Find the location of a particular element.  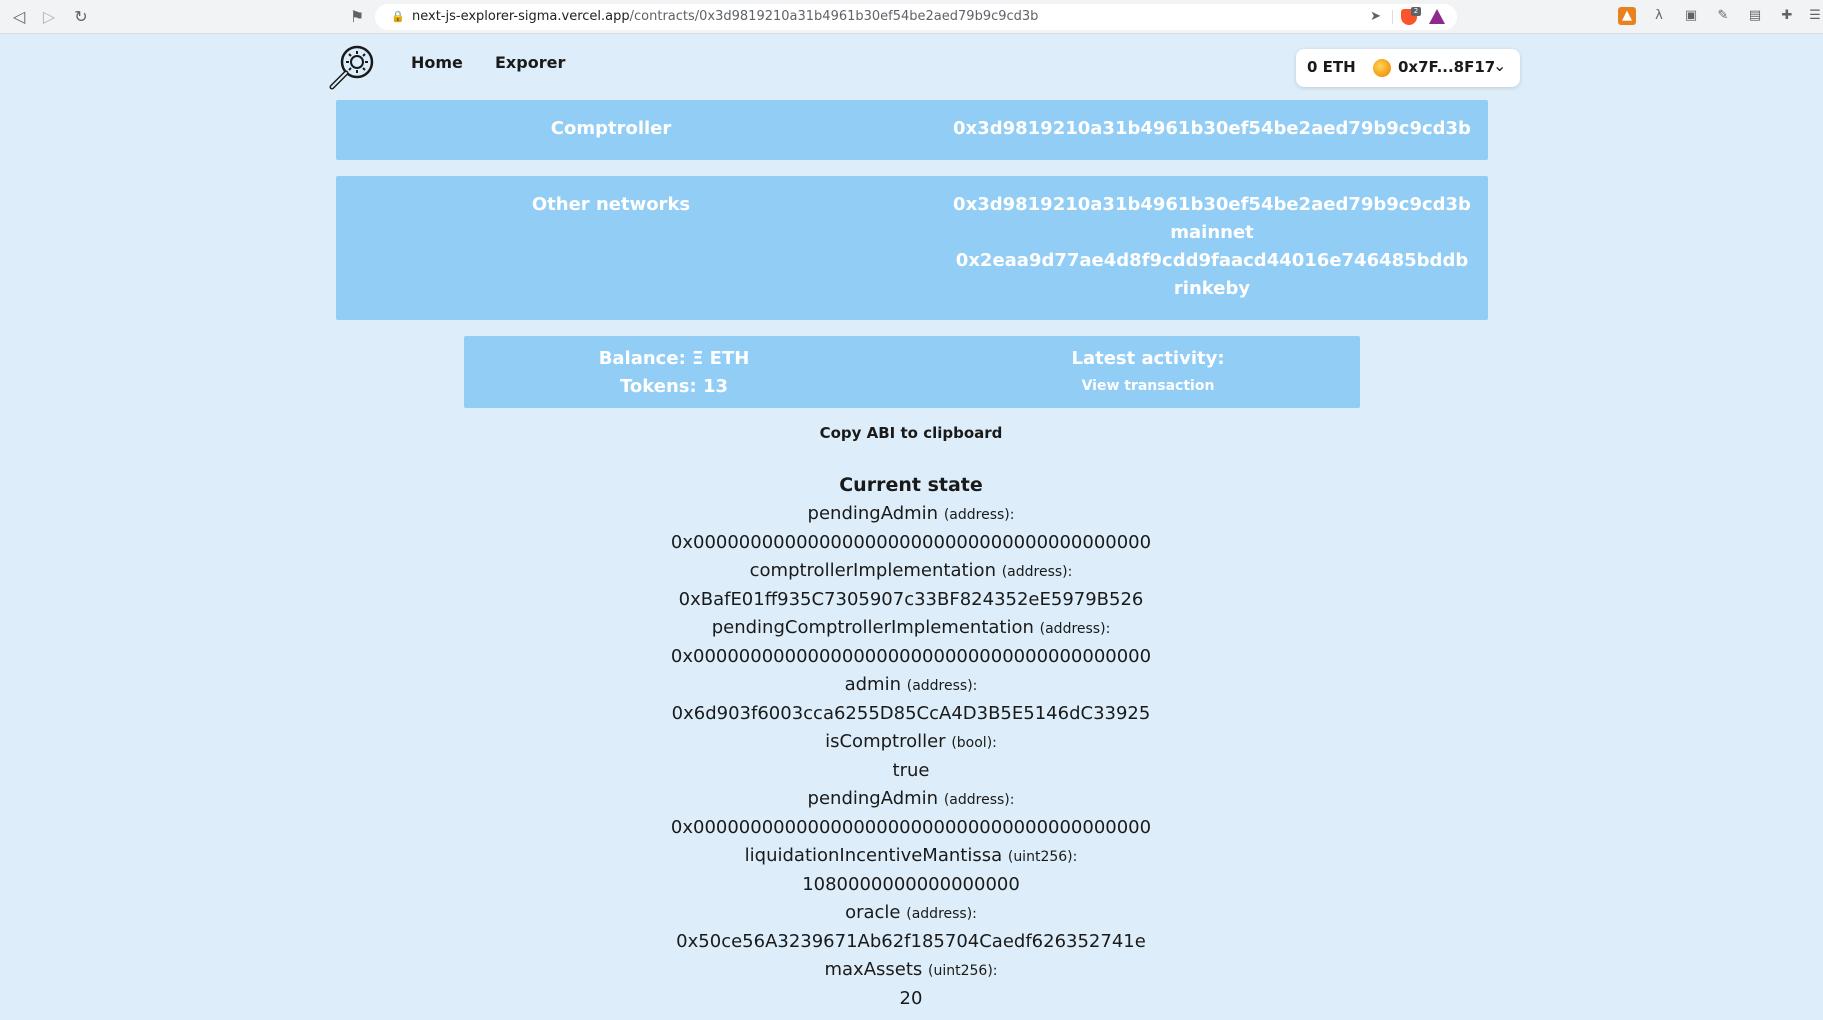

current-state-title: Current state is located at coordinates (911, 485).